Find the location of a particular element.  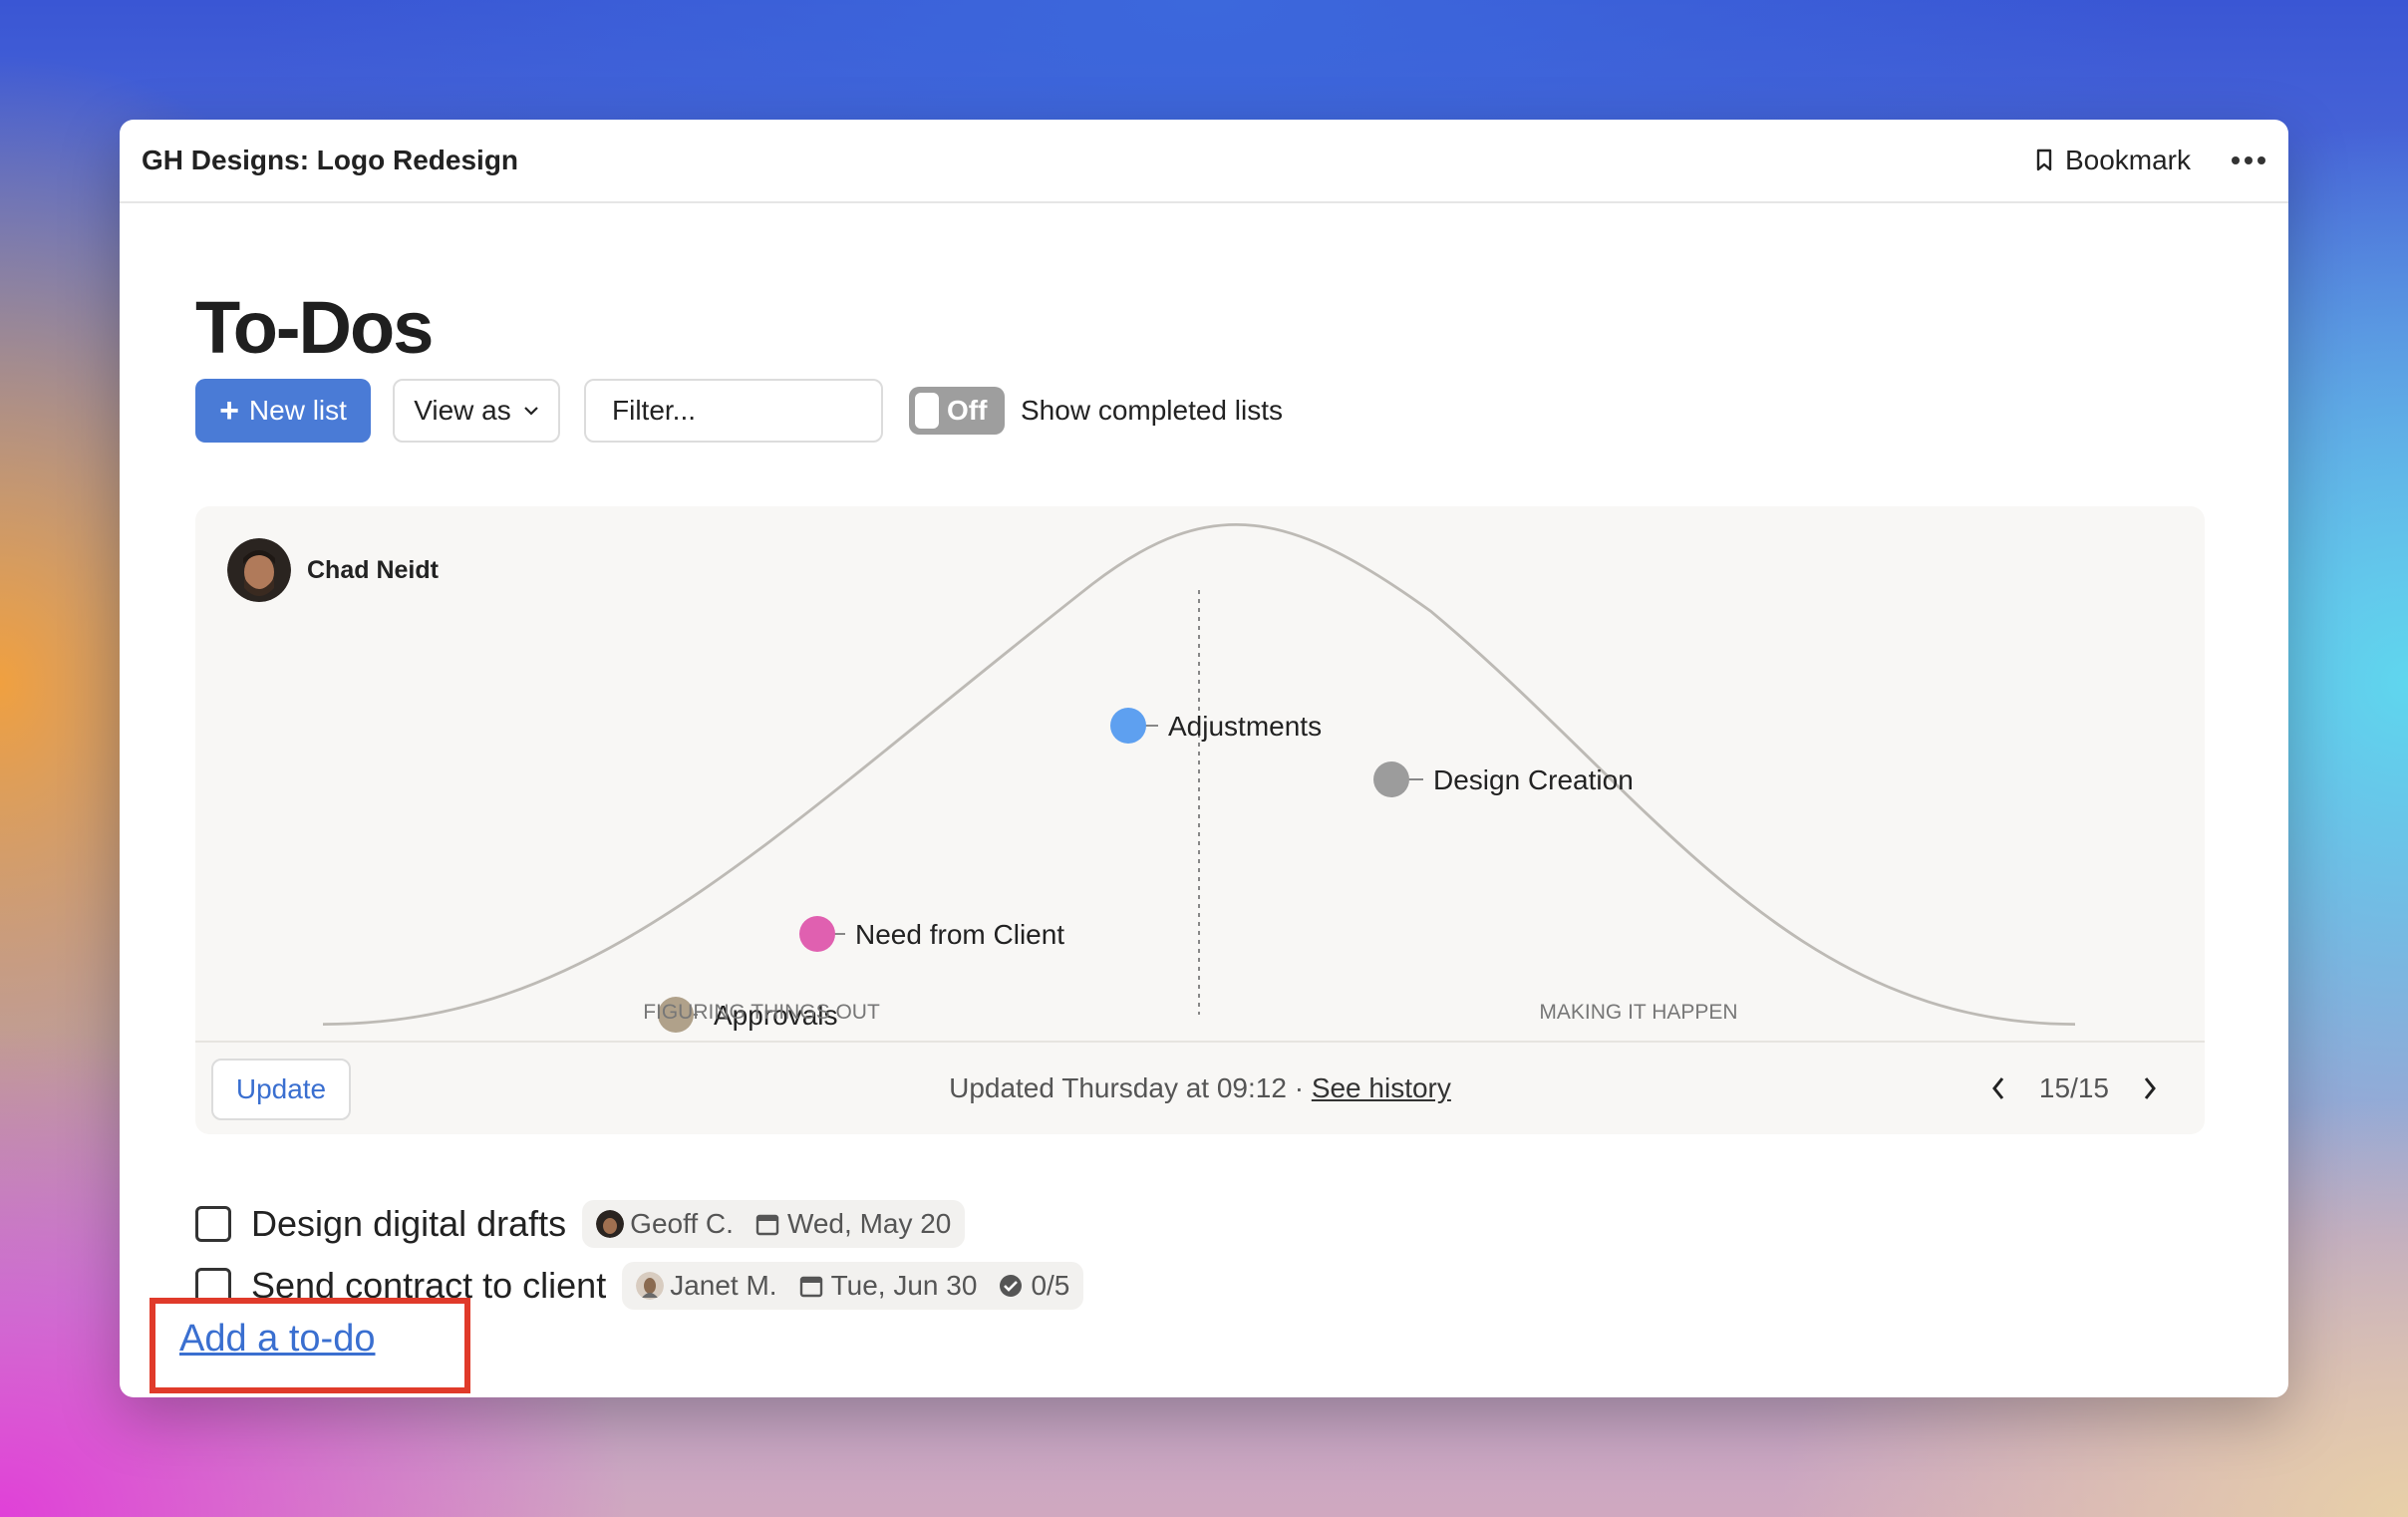

todo-meta: Geoff C. Wed, May 20 is located at coordinates (774, 1224).